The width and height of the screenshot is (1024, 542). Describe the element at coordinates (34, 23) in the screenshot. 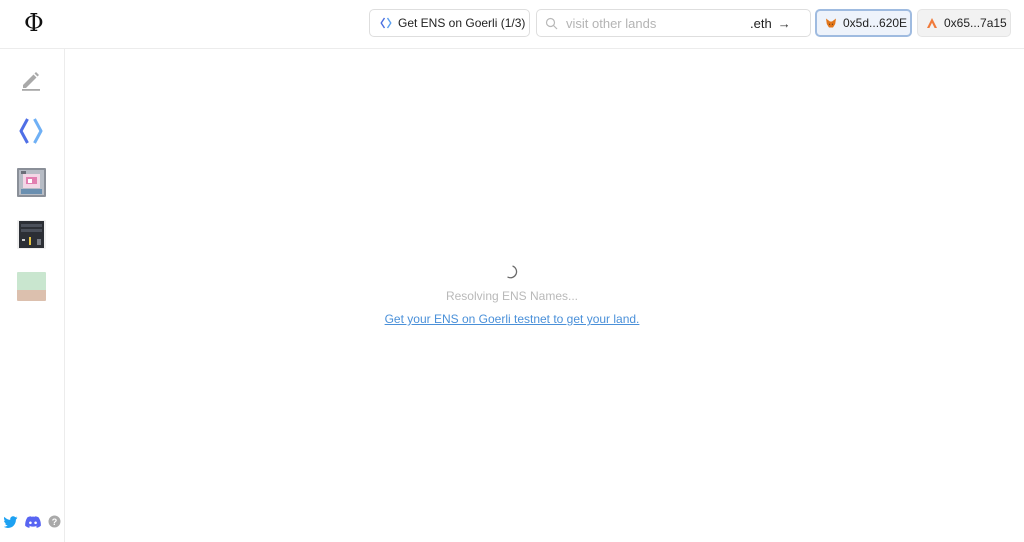

I see `phi-logo: Φ` at that location.